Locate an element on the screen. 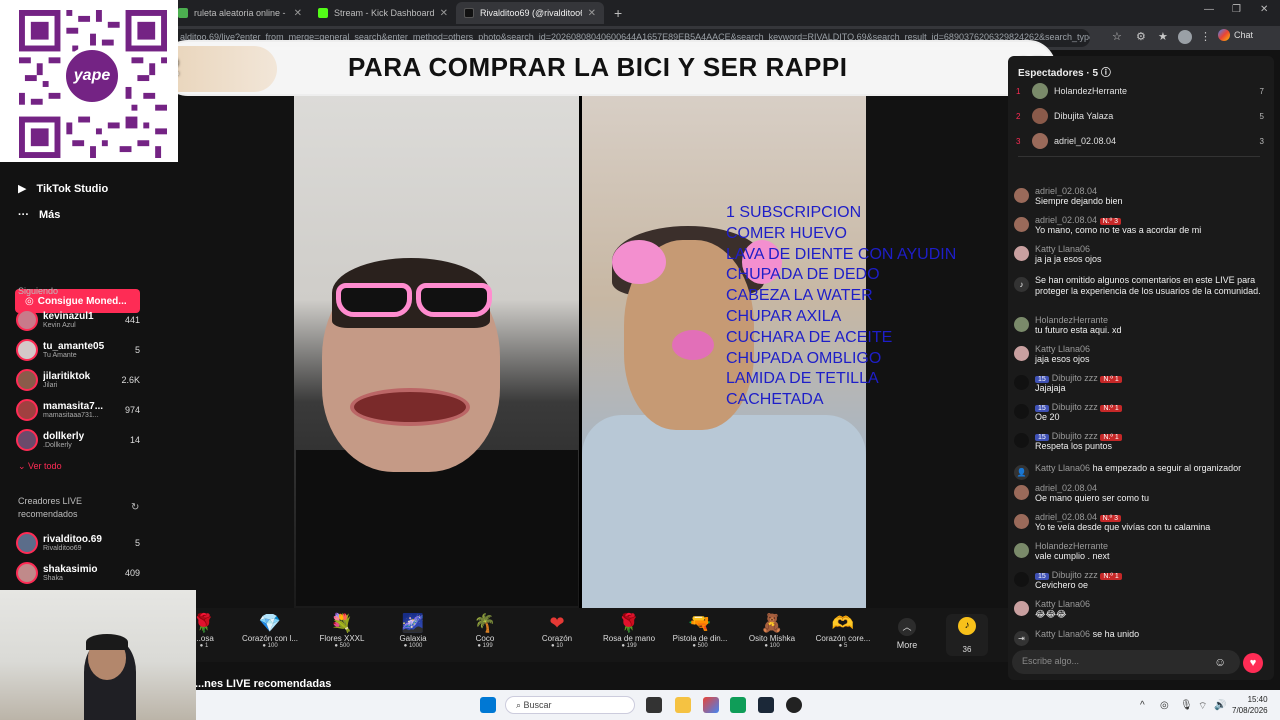  see-all-link: ⌄ Ver todo is located at coordinates (40, 466).